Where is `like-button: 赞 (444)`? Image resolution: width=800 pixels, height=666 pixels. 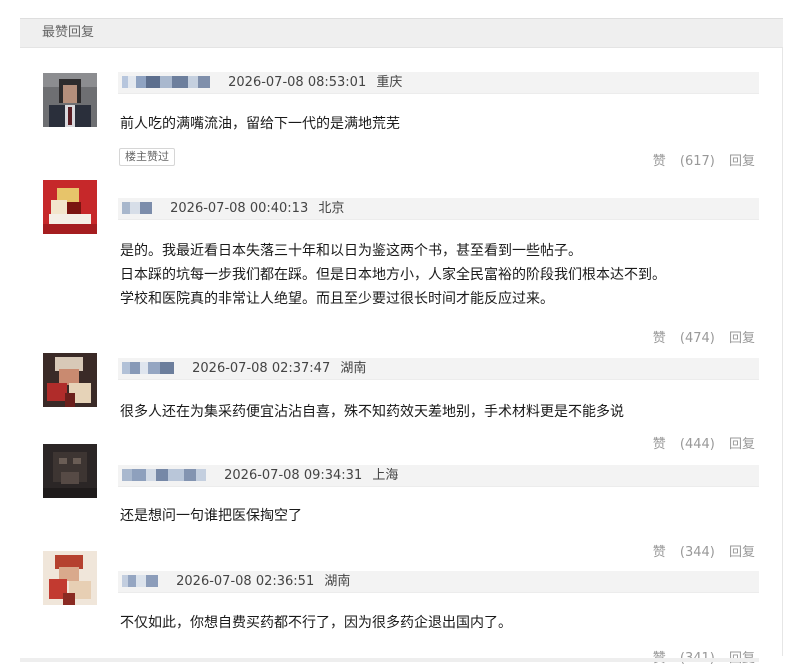
like-button: 赞 (444) is located at coordinates (684, 444).